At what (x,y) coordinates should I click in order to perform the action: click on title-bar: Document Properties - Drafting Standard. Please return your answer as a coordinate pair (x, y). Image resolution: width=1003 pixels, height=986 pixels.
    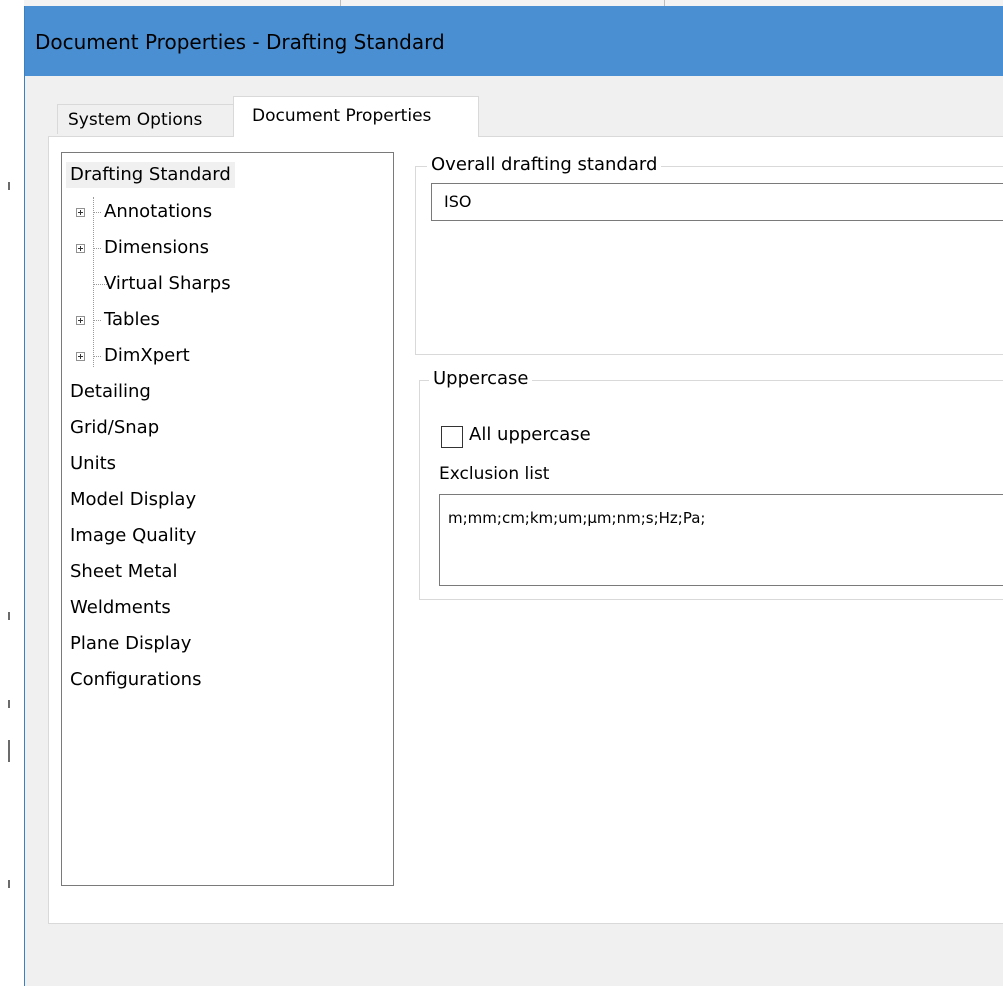
    Looking at the image, I should click on (514, 41).